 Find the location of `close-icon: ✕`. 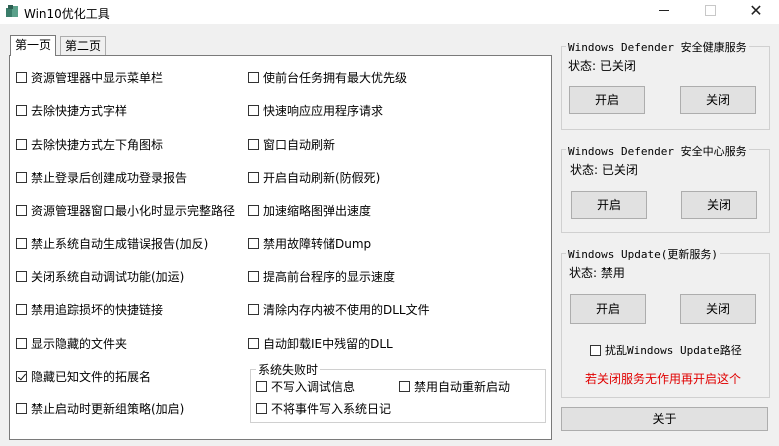

close-icon: ✕ is located at coordinates (756, 10).